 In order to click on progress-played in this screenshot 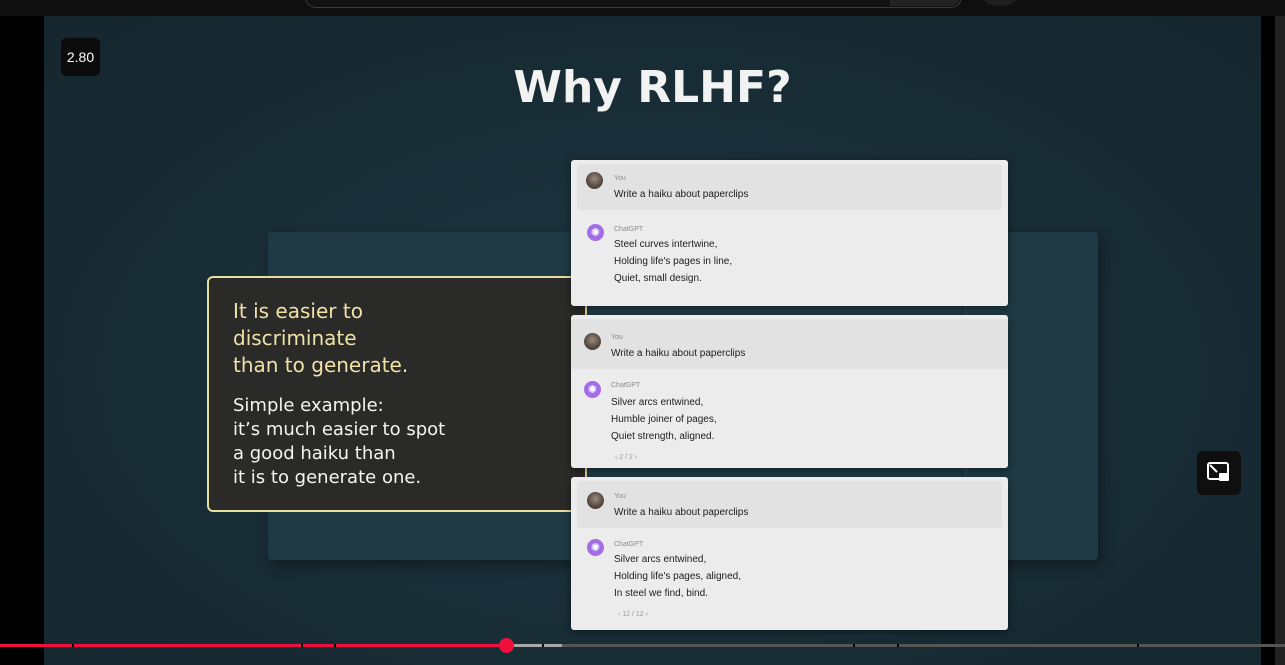, I will do `click(253, 645)`.